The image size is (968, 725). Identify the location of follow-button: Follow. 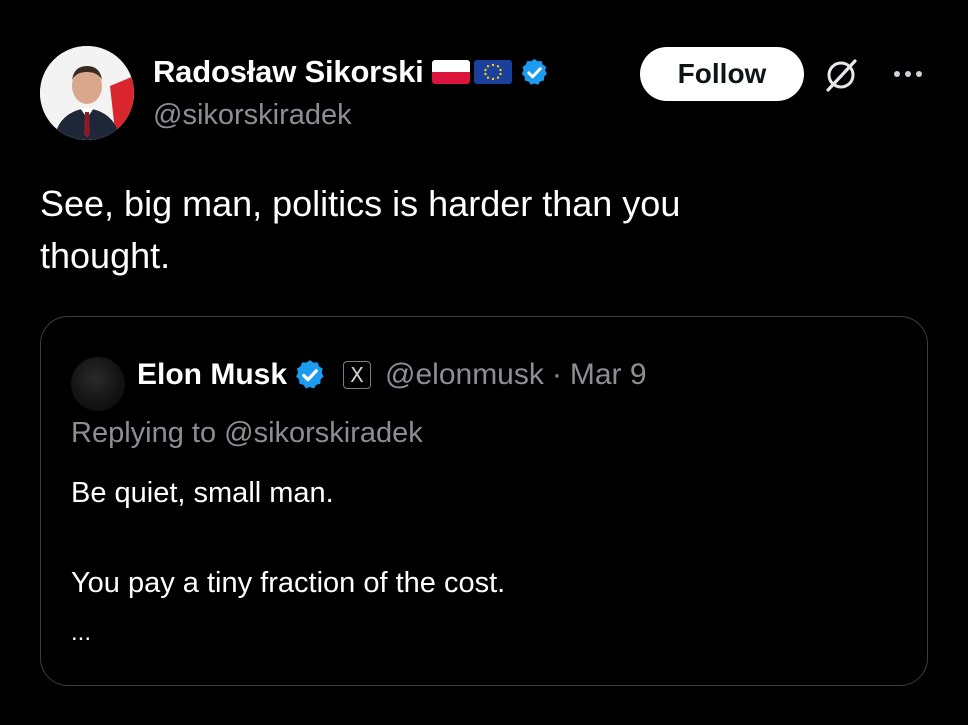
(722, 74).